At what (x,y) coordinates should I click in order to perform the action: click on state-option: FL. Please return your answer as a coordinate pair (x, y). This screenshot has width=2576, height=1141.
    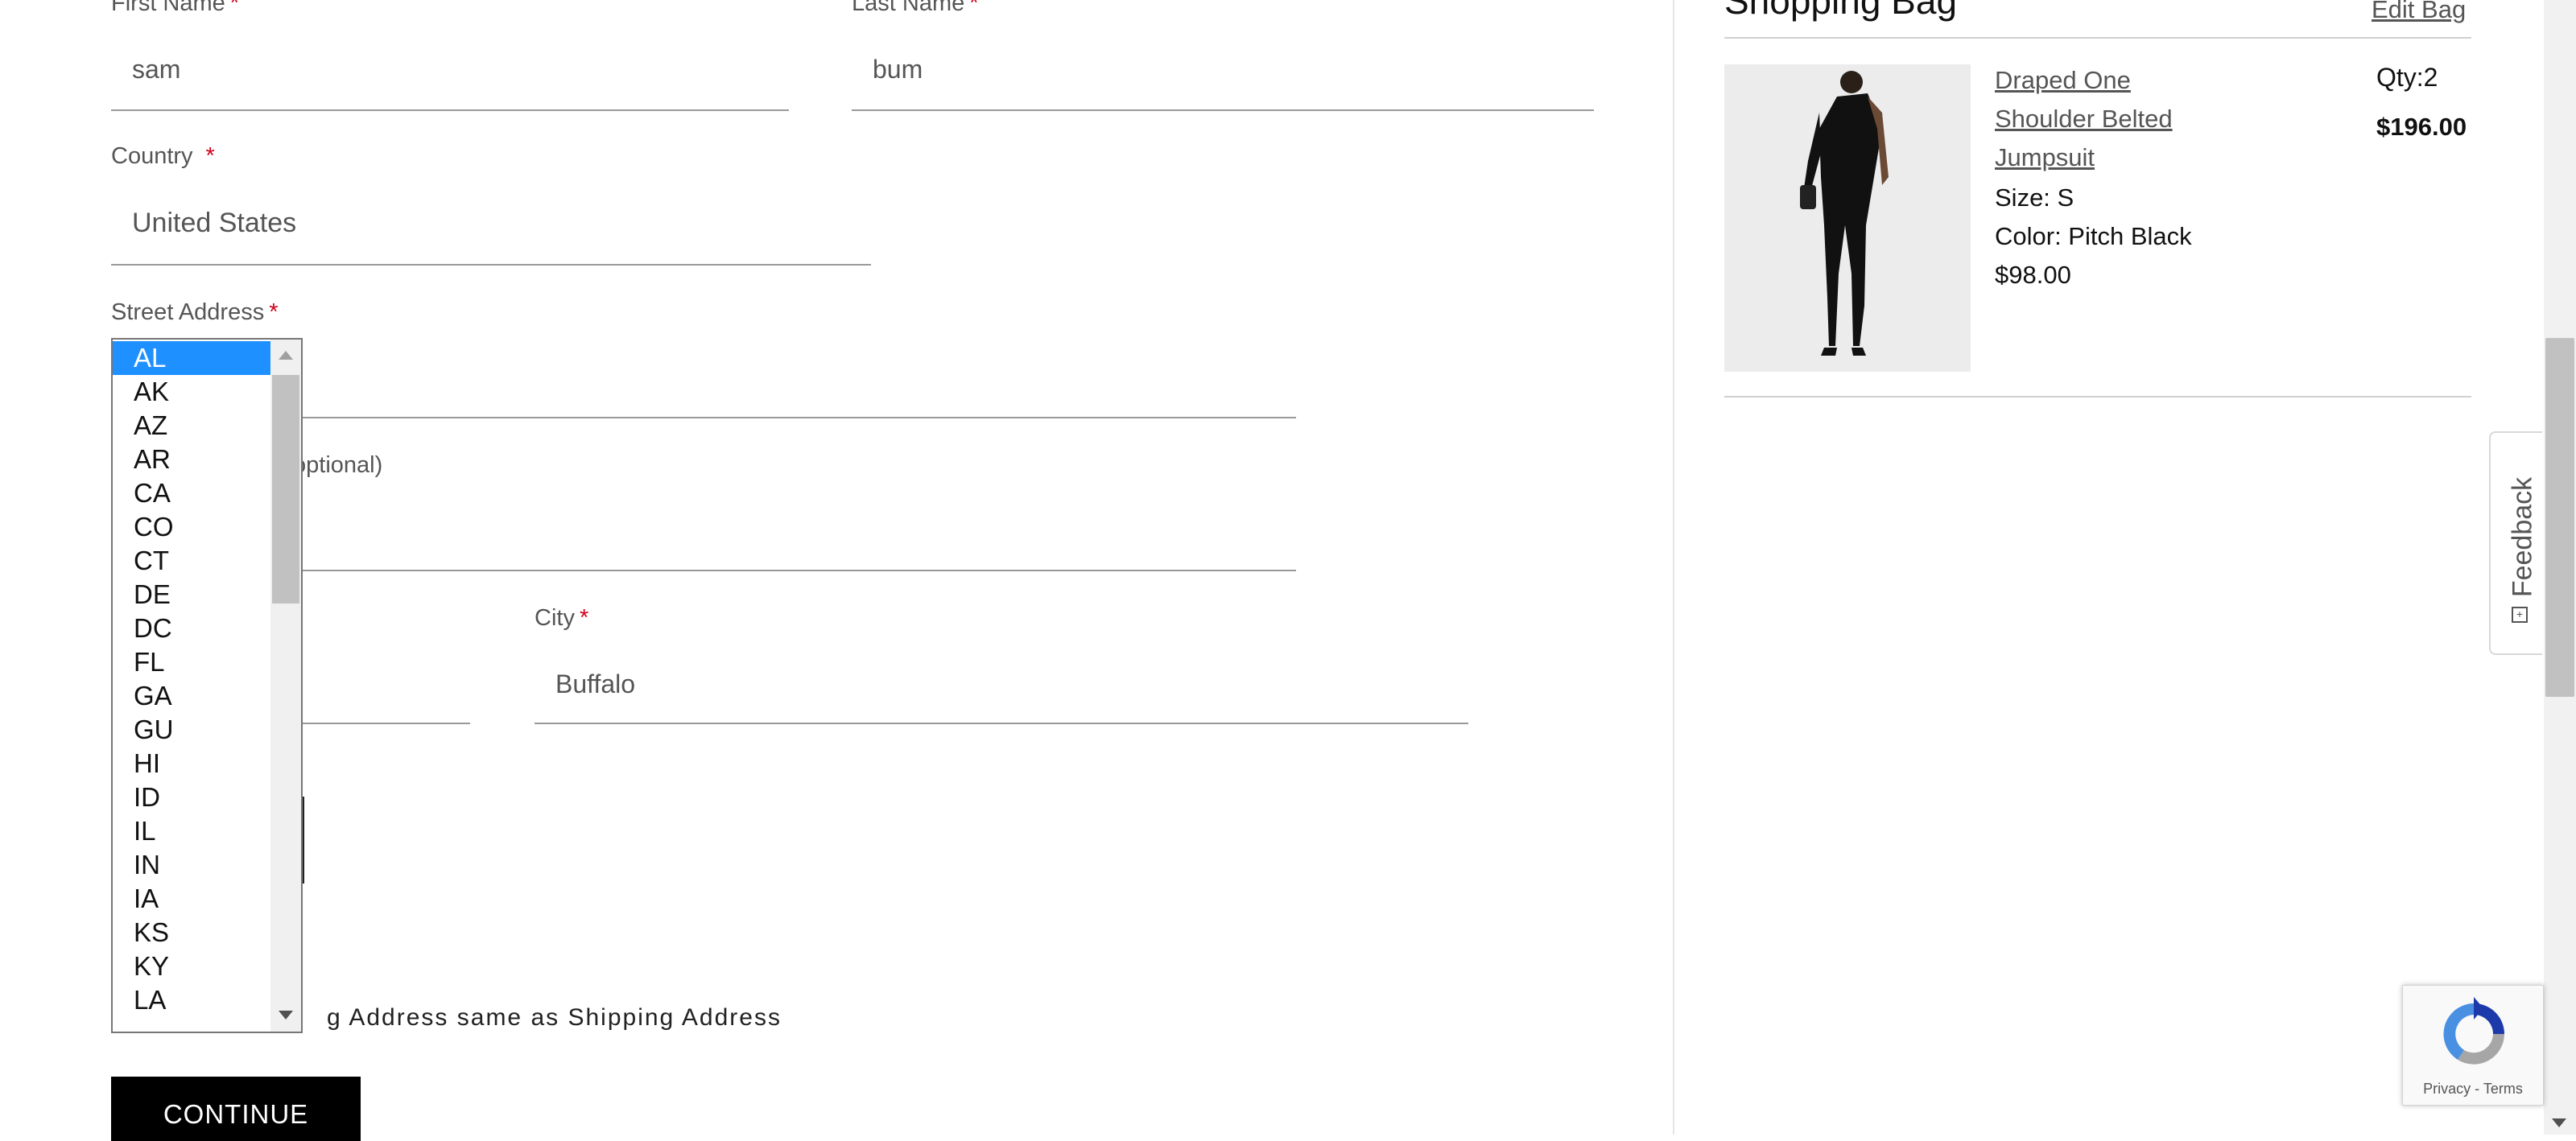
    Looking at the image, I should click on (191, 662).